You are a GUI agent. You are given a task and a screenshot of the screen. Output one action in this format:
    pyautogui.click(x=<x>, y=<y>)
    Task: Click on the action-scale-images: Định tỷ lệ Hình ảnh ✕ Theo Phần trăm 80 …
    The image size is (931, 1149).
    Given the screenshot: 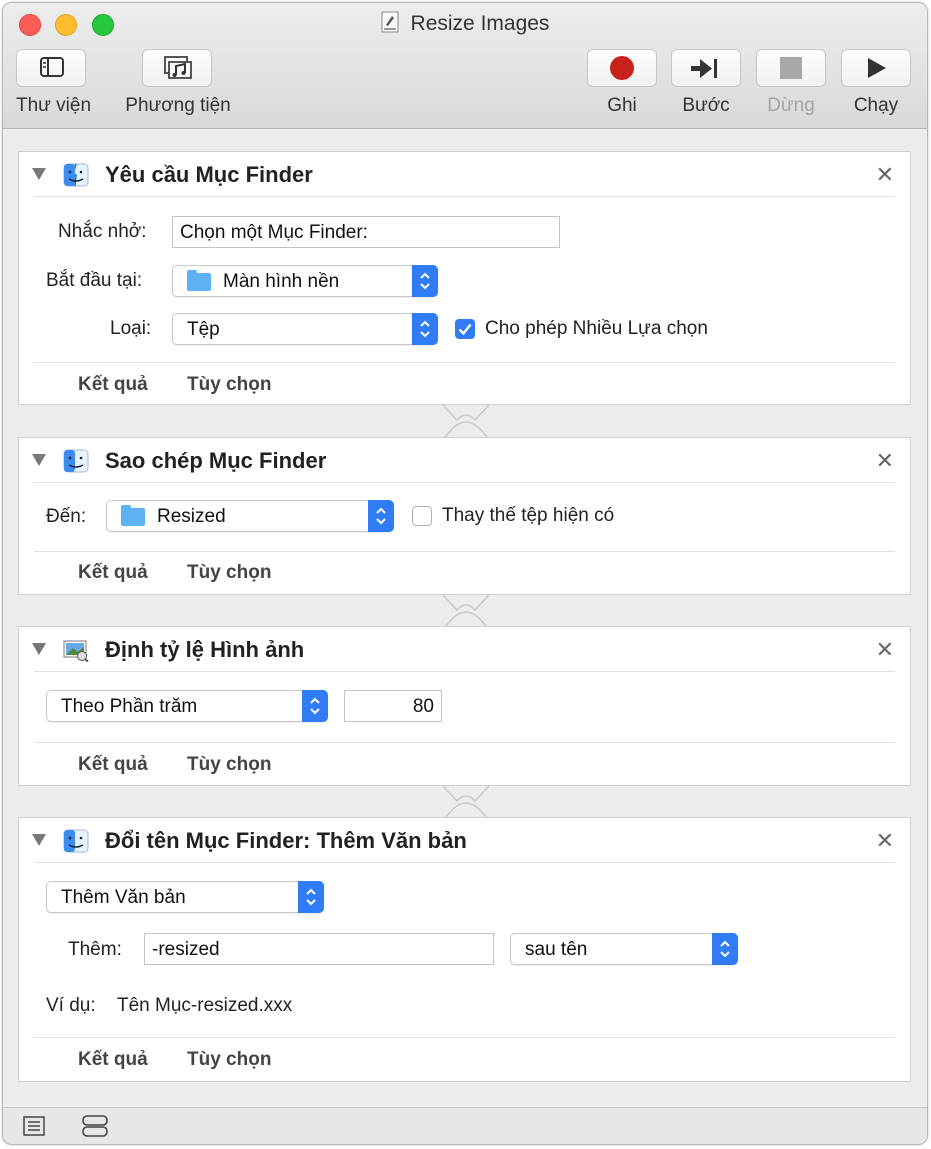 What is the action you would take?
    pyautogui.click(x=464, y=706)
    